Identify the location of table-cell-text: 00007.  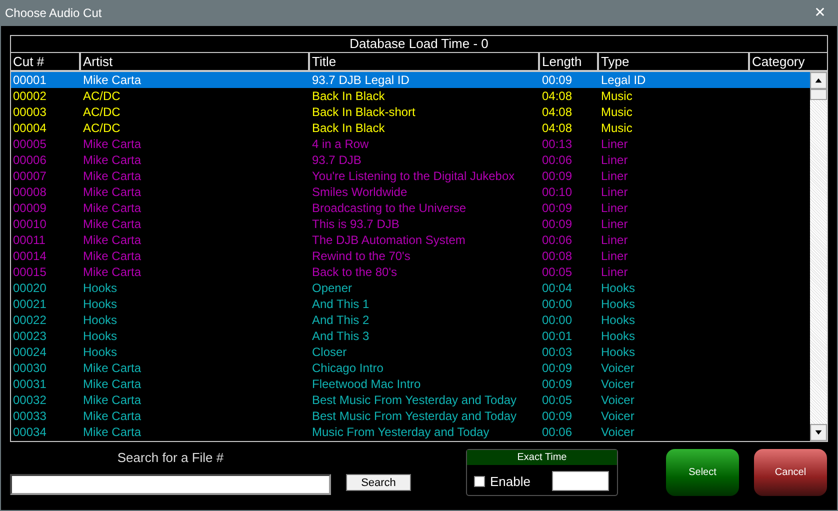
(30, 176).